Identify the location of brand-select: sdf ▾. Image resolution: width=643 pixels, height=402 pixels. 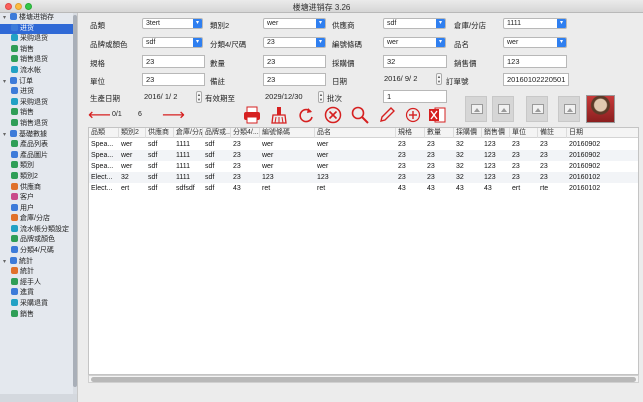
(172, 42).